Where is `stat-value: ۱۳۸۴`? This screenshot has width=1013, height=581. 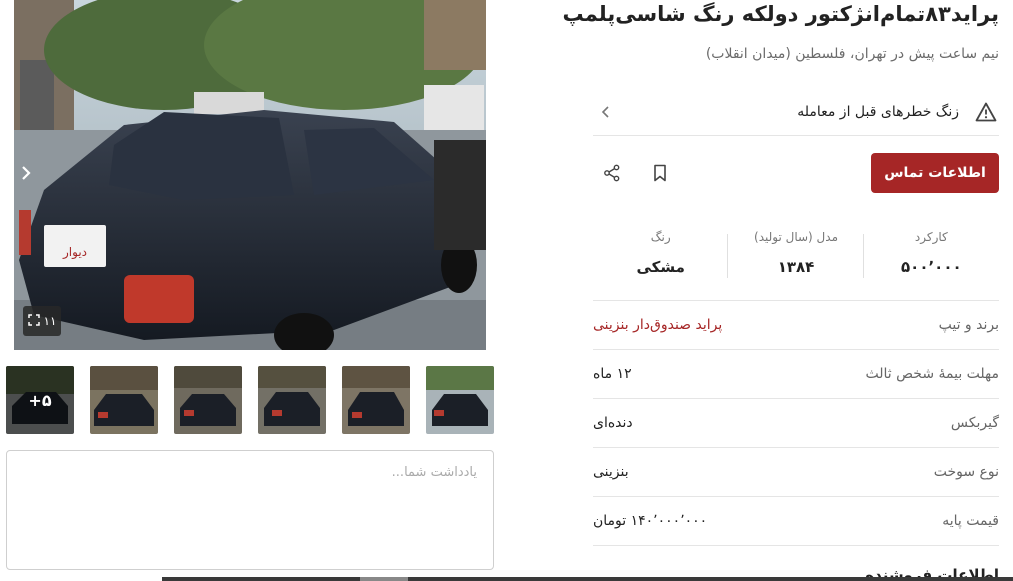 stat-value: ۱۳۸۴ is located at coordinates (796, 267).